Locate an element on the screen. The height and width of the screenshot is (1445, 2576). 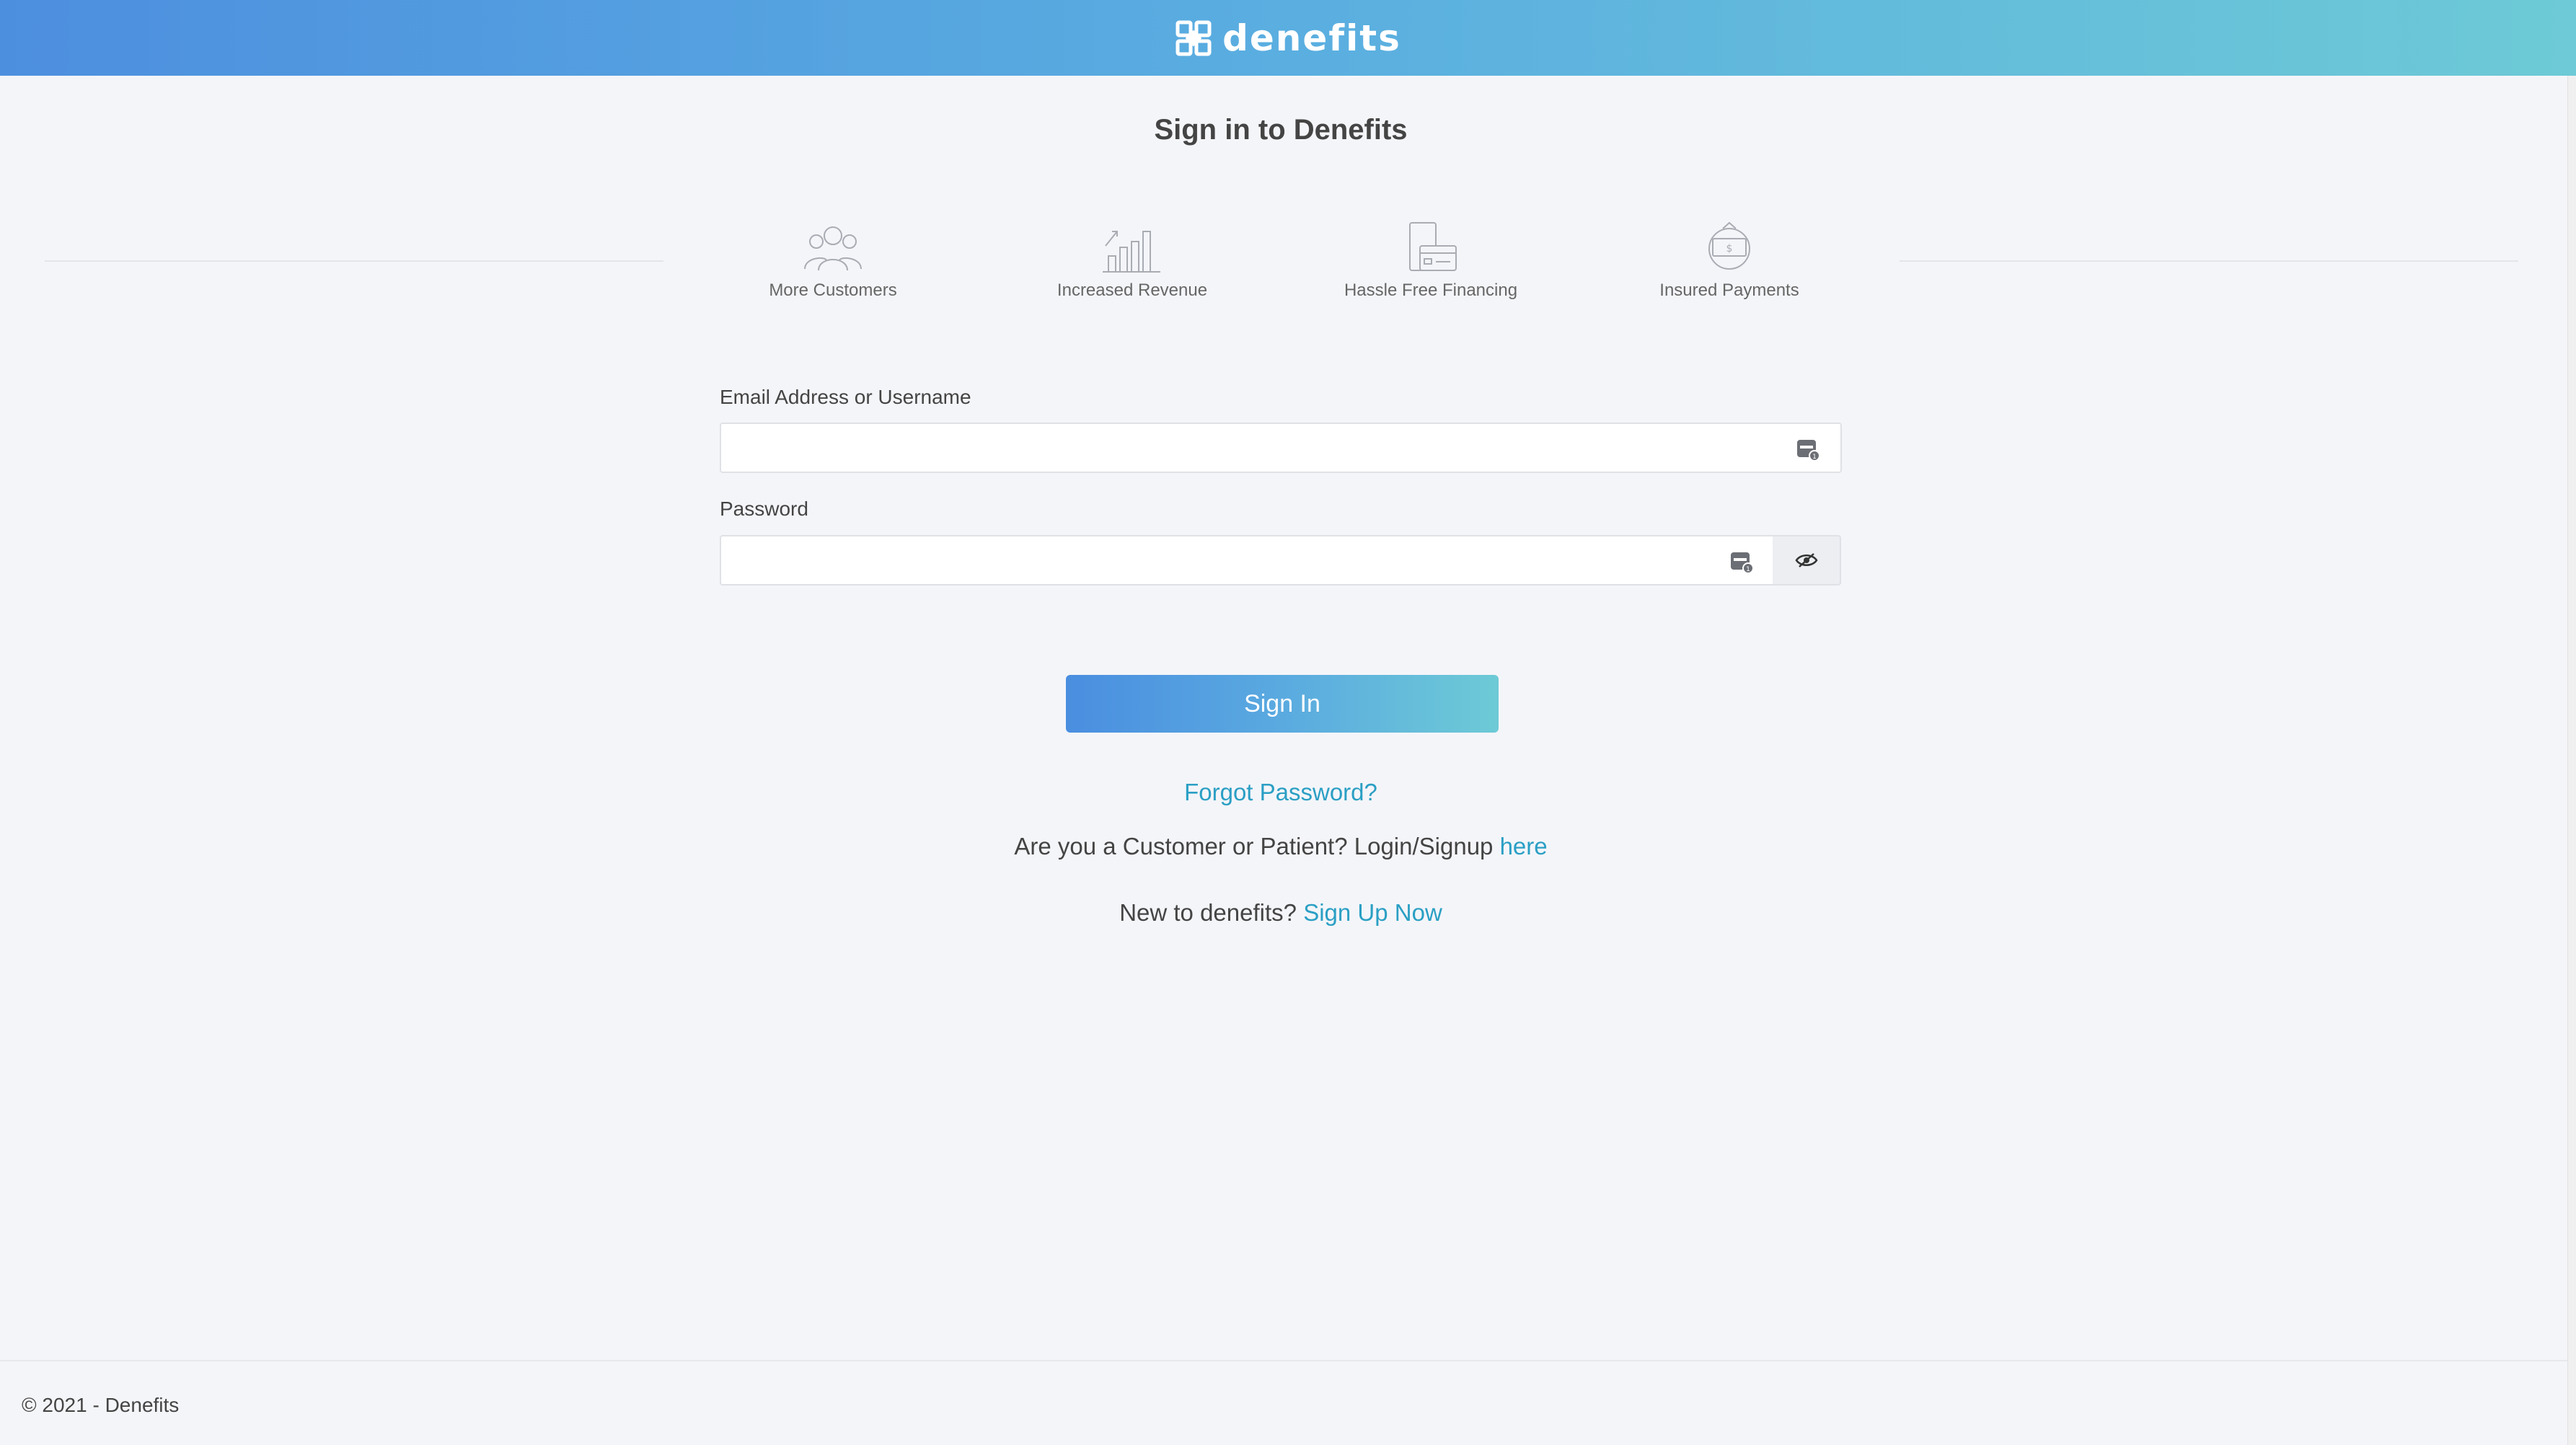
customers-icon is located at coordinates (833, 248).